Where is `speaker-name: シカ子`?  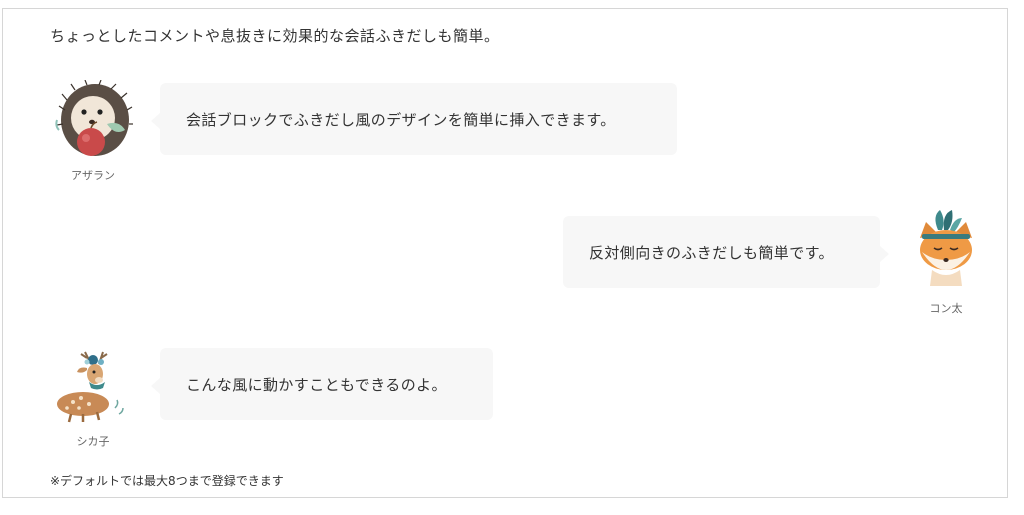 speaker-name: シカ子 is located at coordinates (93, 441).